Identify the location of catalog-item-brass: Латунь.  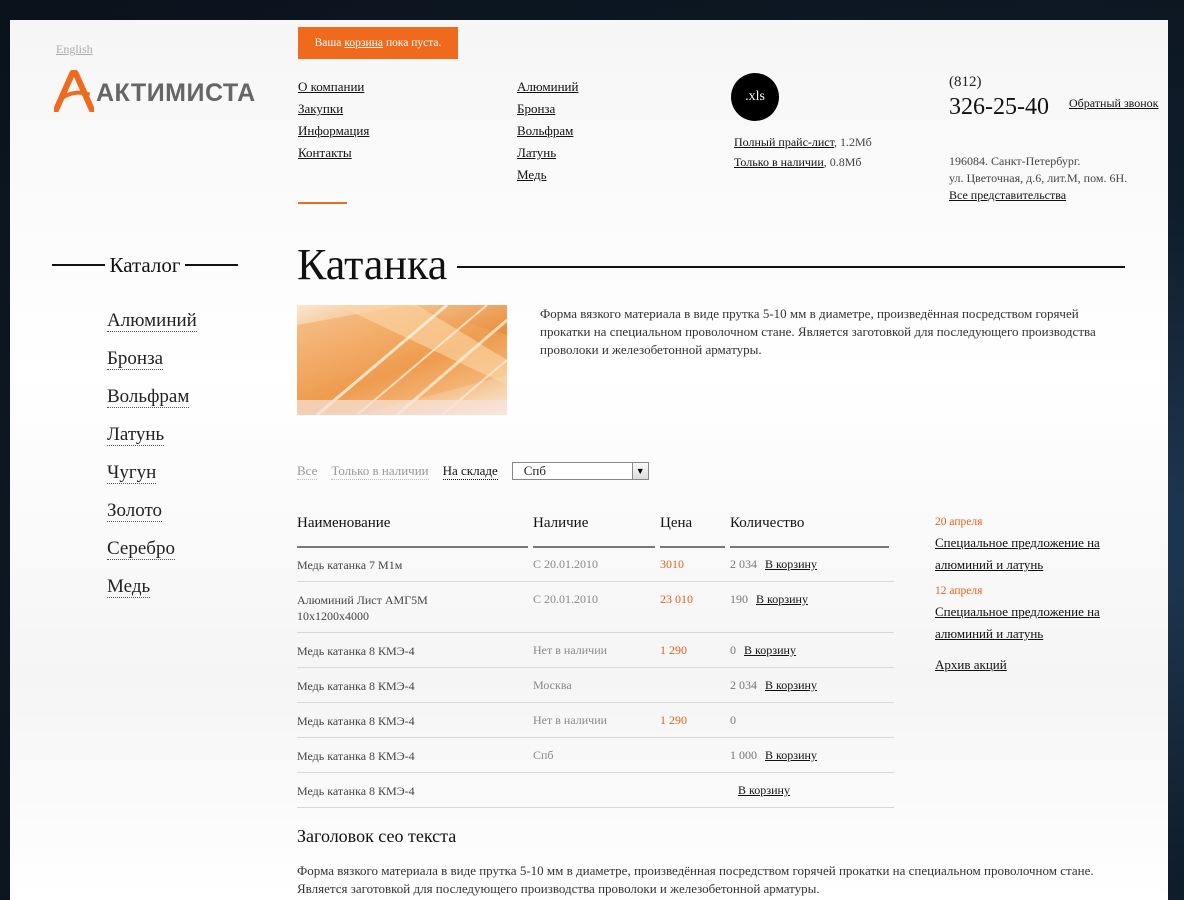
(152, 435).